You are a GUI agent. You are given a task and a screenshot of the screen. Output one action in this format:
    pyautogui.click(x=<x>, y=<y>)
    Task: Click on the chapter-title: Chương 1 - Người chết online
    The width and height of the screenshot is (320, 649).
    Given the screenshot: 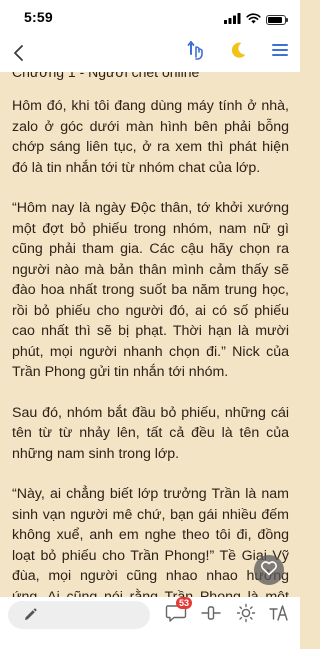 What is the action you would take?
    pyautogui.click(x=106, y=76)
    